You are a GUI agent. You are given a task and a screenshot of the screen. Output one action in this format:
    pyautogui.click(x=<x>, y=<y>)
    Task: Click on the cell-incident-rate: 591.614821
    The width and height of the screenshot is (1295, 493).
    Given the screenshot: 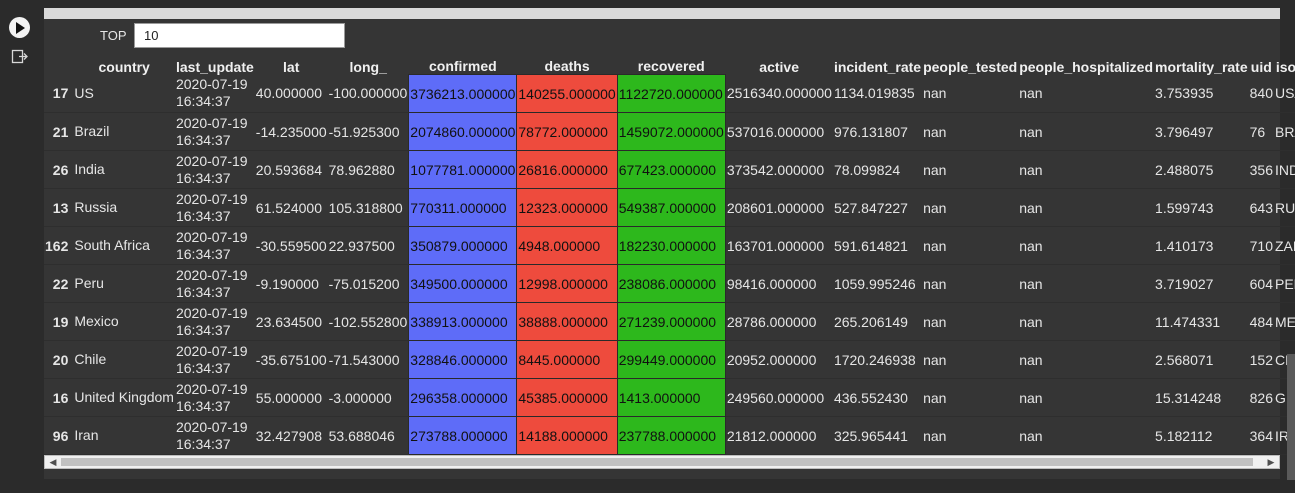 What is the action you would take?
    pyautogui.click(x=877, y=245)
    